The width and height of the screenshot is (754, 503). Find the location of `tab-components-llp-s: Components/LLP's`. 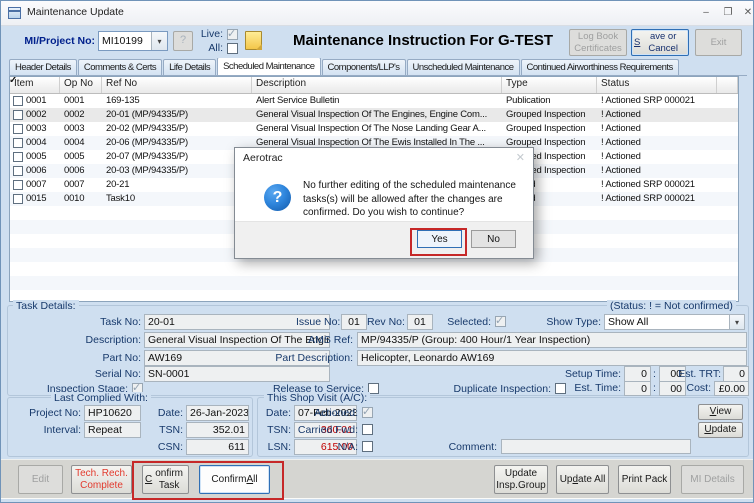

tab-components-llp-s: Components/LLP's is located at coordinates (363, 67).